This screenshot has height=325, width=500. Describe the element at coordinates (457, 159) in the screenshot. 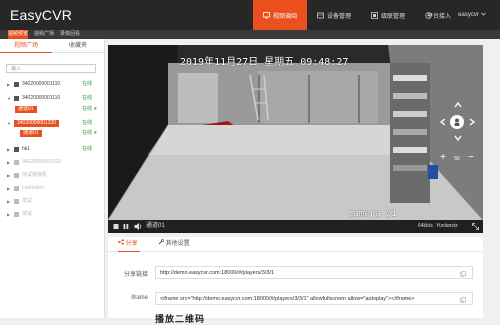

I see `zoom-value: 50` at that location.